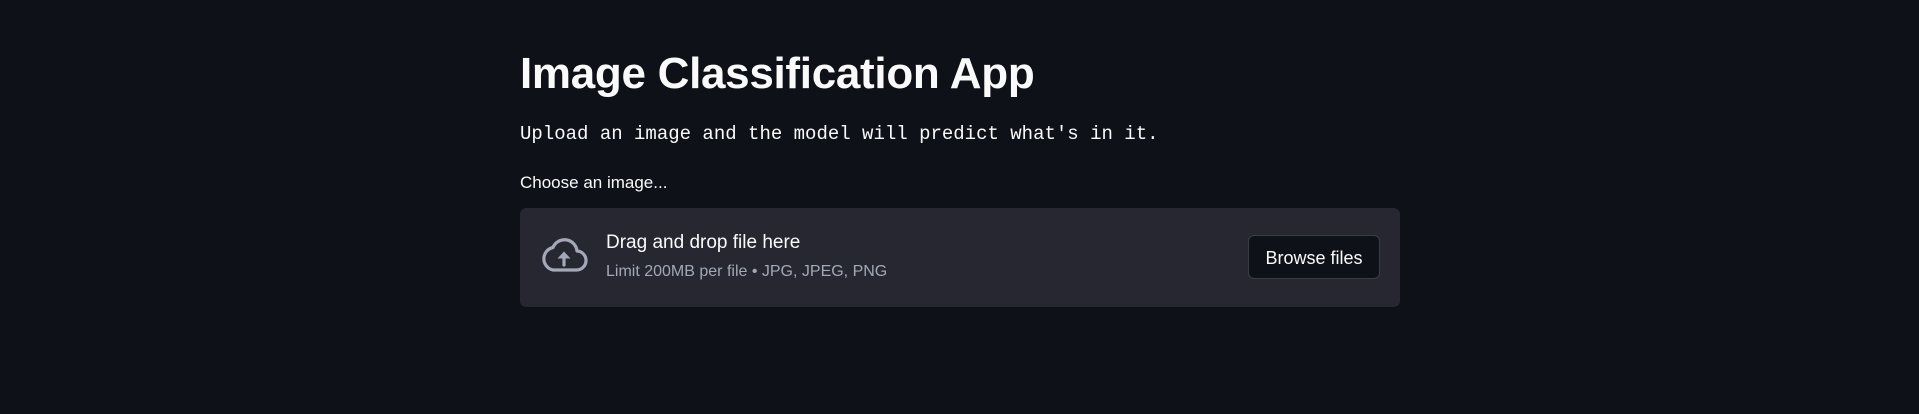 Image resolution: width=1919 pixels, height=414 pixels. Describe the element at coordinates (564, 256) in the screenshot. I see `cloud-upload-icon` at that location.